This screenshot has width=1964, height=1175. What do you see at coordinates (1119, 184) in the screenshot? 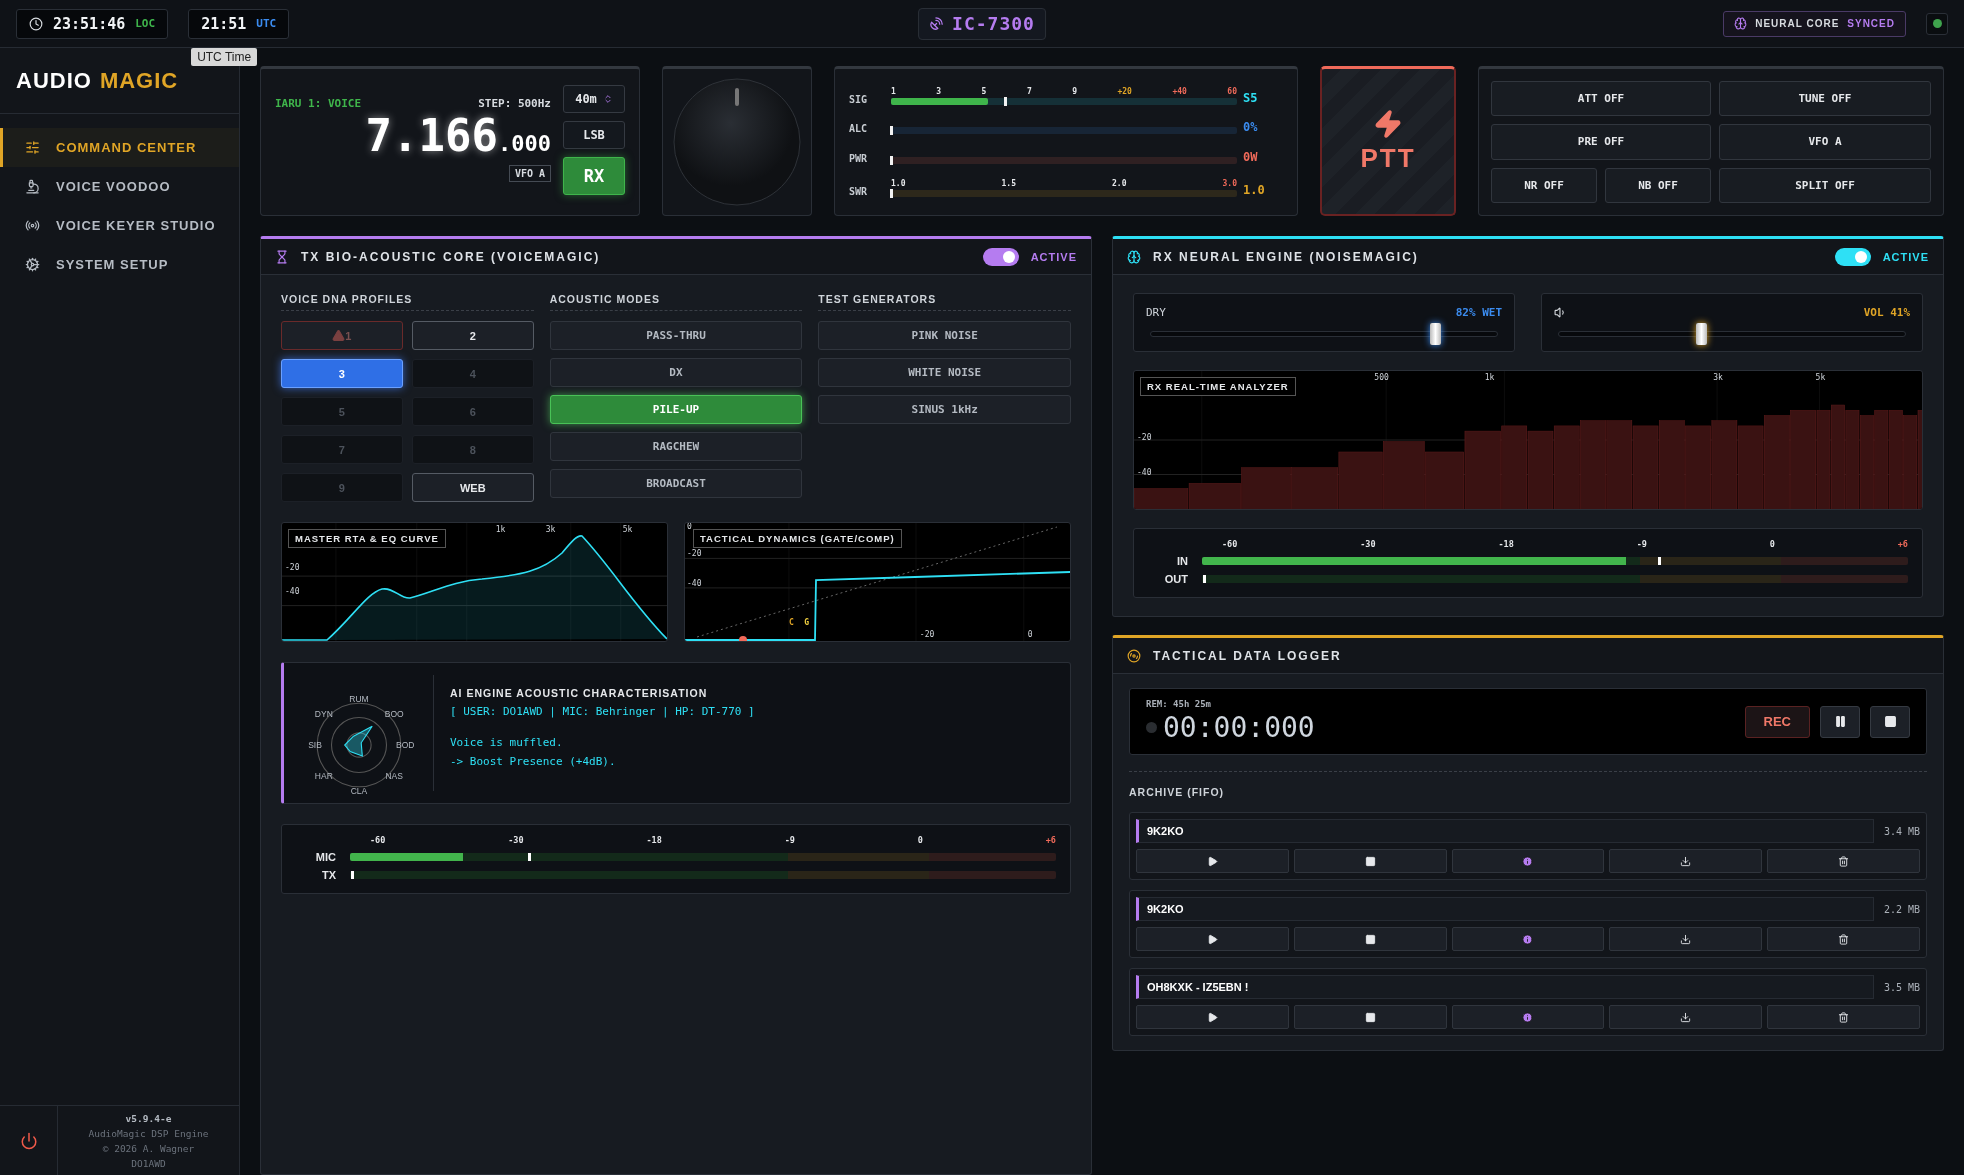
I see `scale-tick: 2.0` at bounding box center [1119, 184].